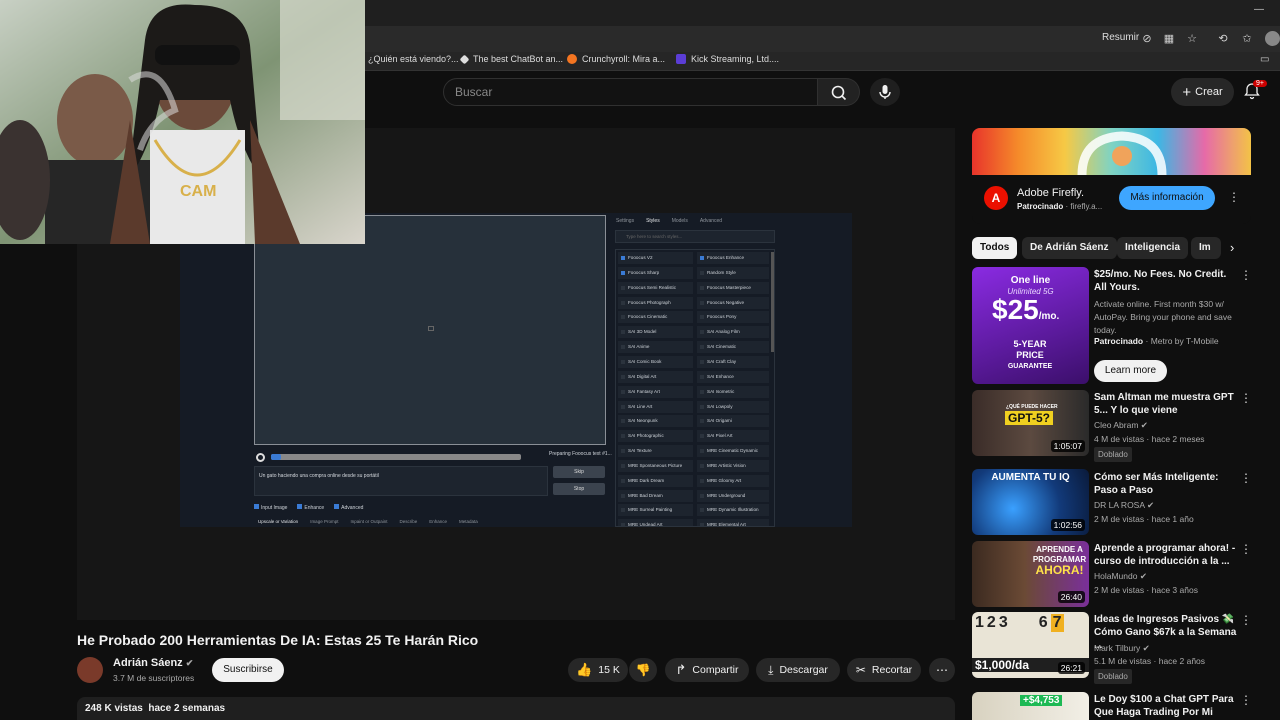 The height and width of the screenshot is (720, 1280). I want to click on style-option: SAI Isometric, so click(733, 391).